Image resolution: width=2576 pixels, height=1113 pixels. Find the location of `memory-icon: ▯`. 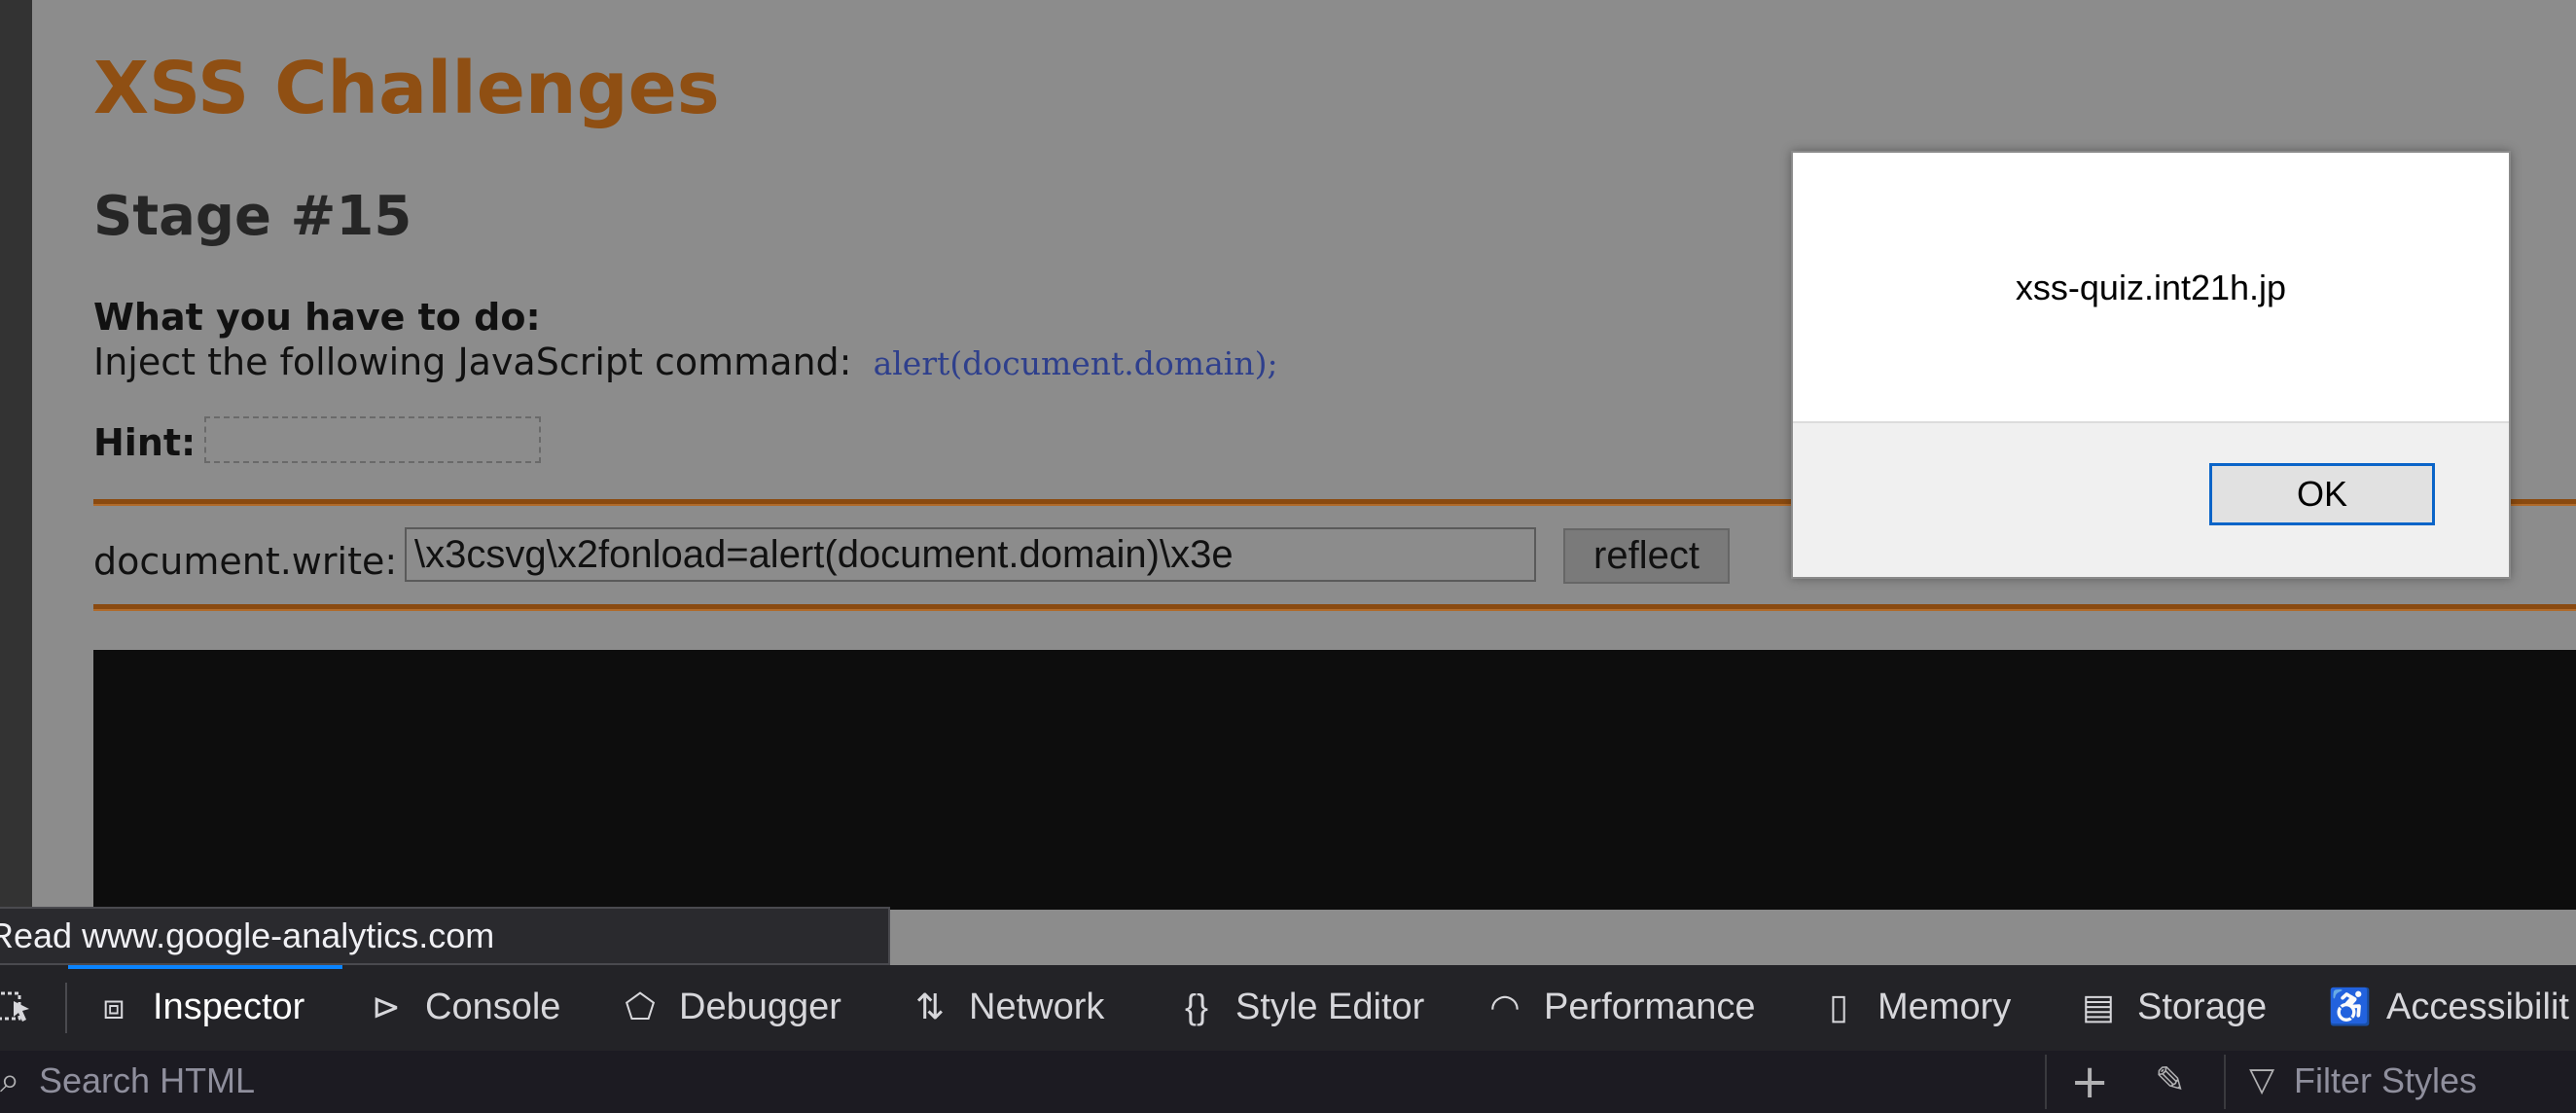

memory-icon: ▯ is located at coordinates (1838, 1006).